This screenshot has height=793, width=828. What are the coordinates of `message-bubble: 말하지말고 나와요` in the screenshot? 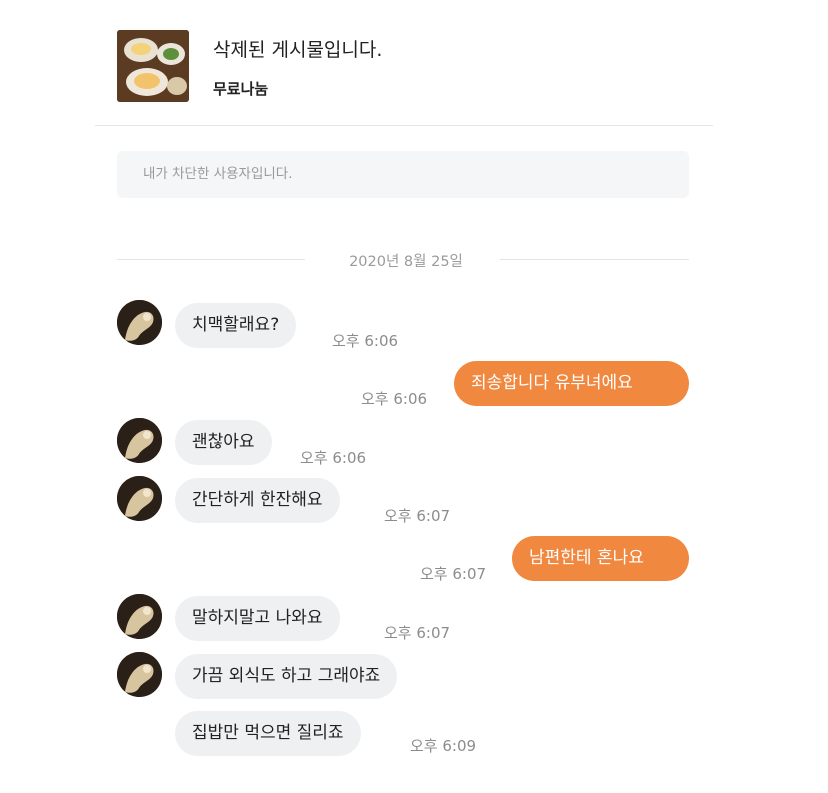 It's located at (257, 618).